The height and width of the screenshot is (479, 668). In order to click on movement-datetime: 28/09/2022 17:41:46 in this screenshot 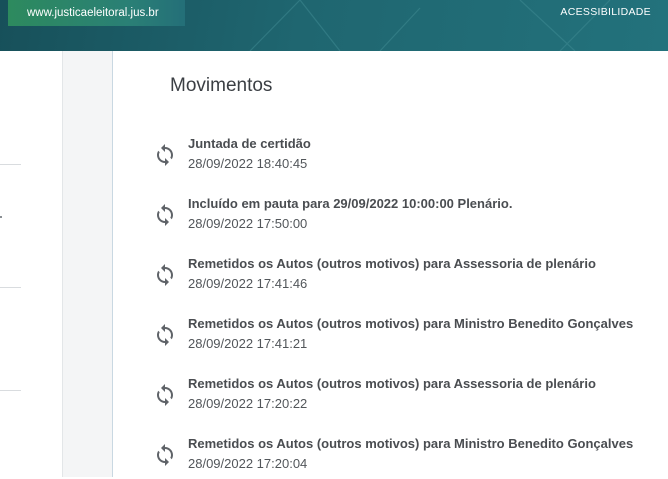, I will do `click(248, 283)`.